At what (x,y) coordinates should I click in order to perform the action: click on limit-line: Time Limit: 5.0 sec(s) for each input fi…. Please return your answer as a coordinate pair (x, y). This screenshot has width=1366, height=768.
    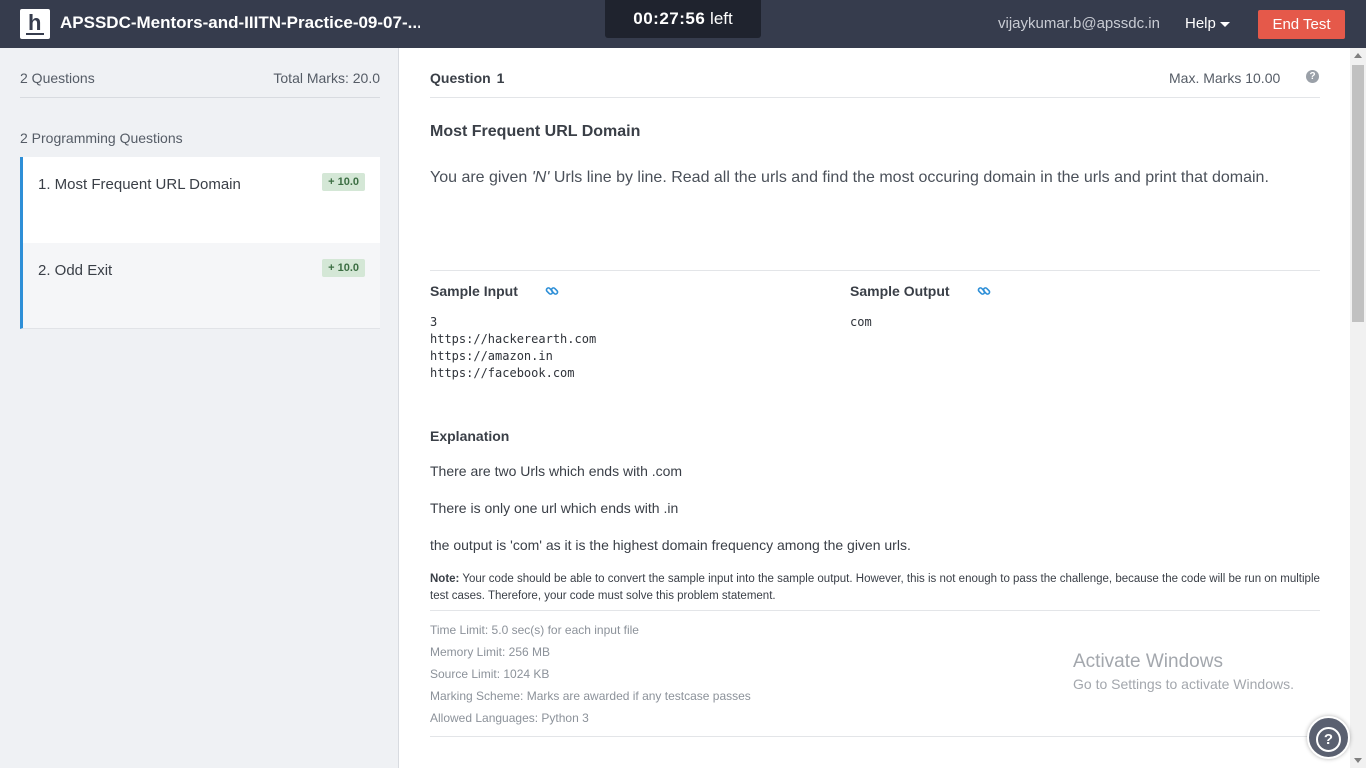
    Looking at the image, I should click on (534, 630).